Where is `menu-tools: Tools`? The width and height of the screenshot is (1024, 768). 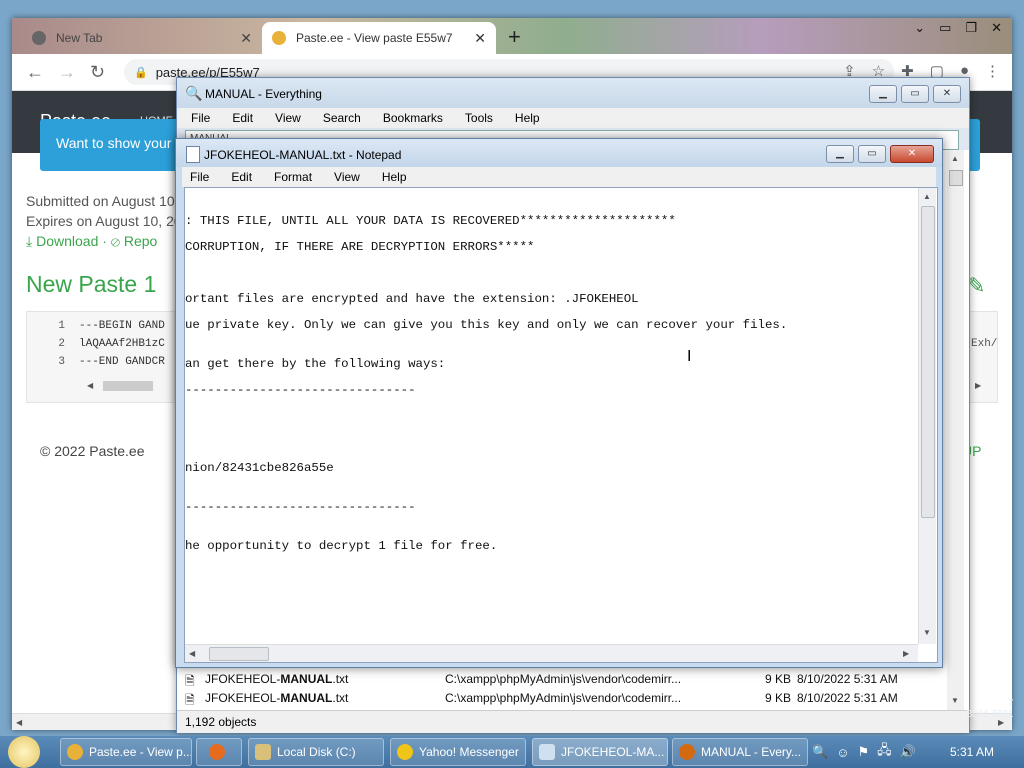
menu-tools: Tools is located at coordinates (476, 118).